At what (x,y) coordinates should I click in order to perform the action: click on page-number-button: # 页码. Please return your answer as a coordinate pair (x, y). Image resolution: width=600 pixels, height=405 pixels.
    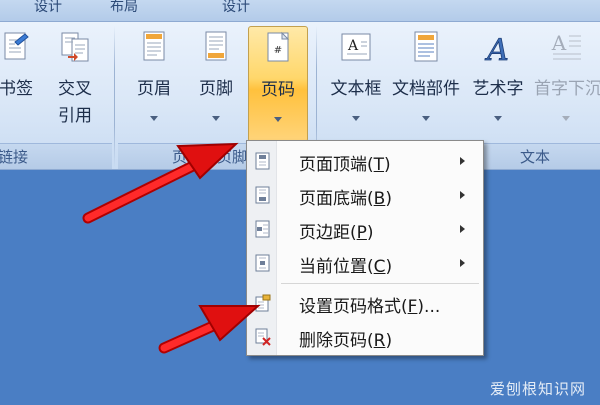
    Looking at the image, I should click on (278, 84).